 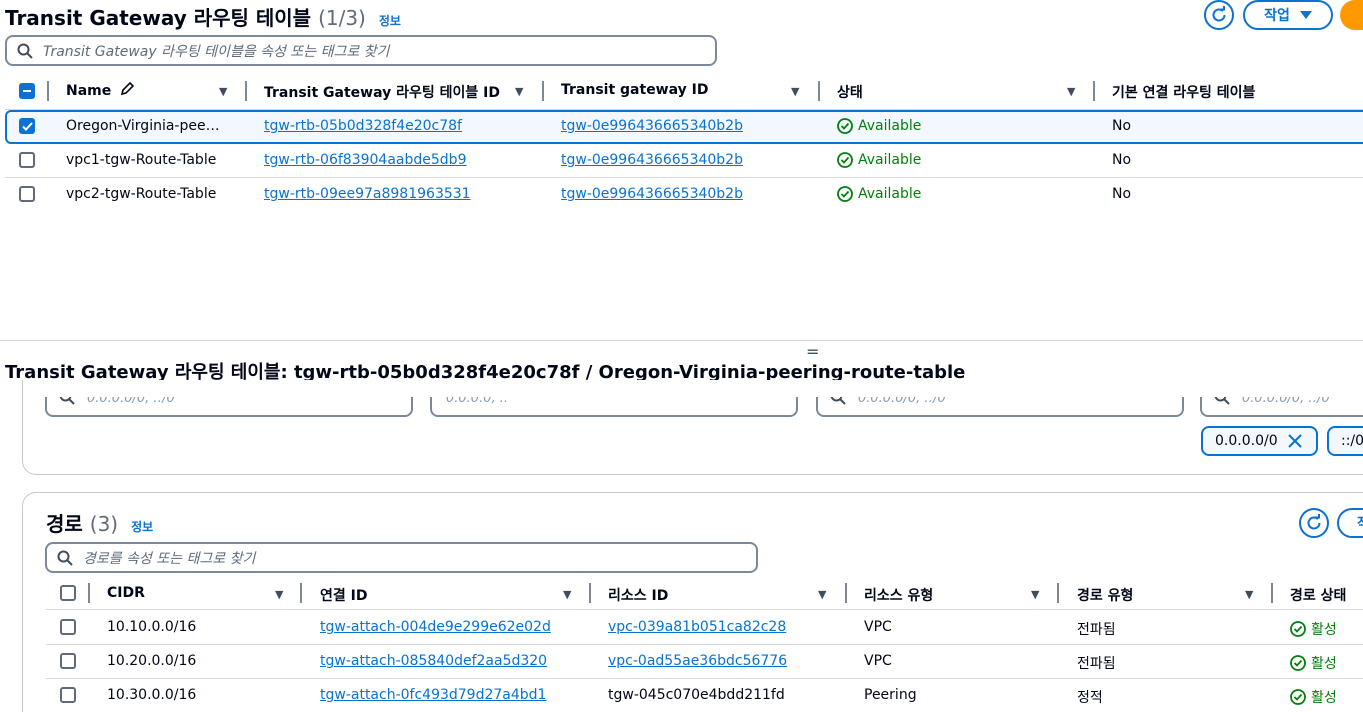 What do you see at coordinates (681, 340) in the screenshot?
I see `split-divider` at bounding box center [681, 340].